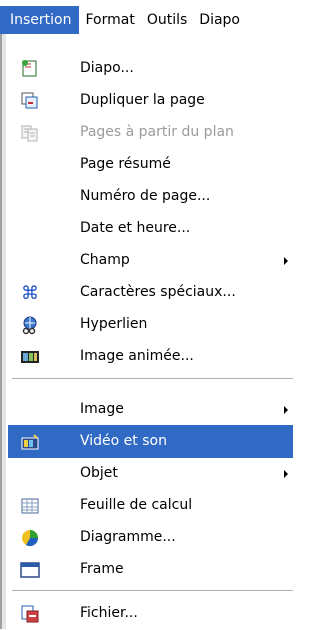  What do you see at coordinates (30, 69) in the screenshot?
I see `new-slide-icon` at bounding box center [30, 69].